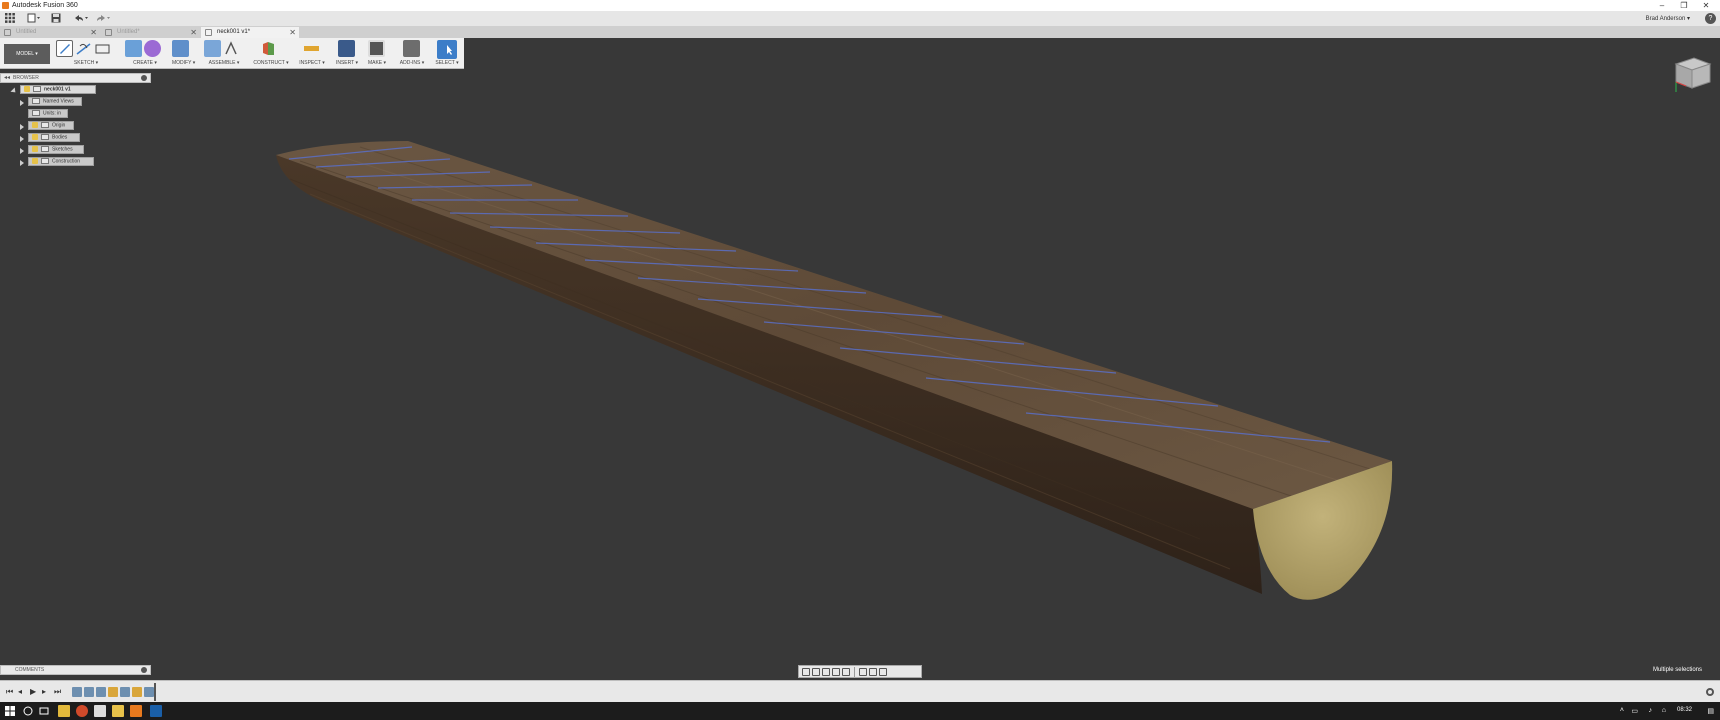 This screenshot has width=1720, height=720. Describe the element at coordinates (447, 49) in the screenshot. I see `select-arrow-icon` at that location.